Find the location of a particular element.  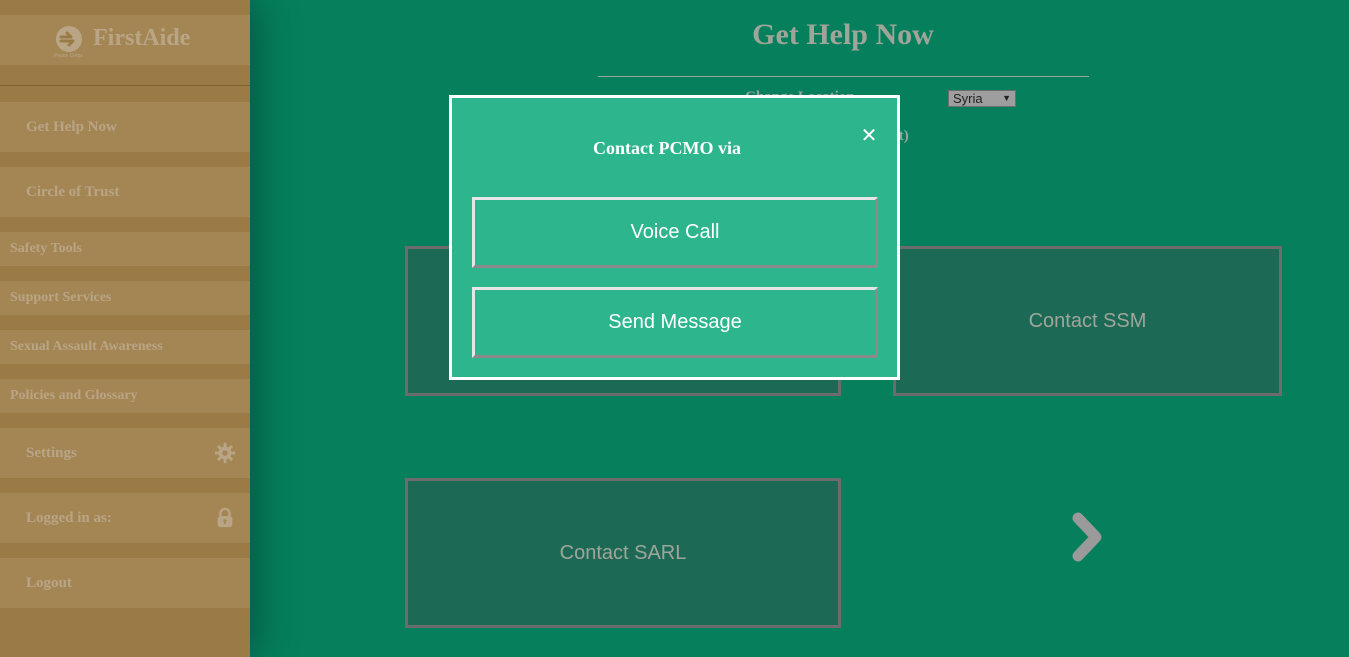

brand: Peace Corps FirstAide is located at coordinates (125, 40).